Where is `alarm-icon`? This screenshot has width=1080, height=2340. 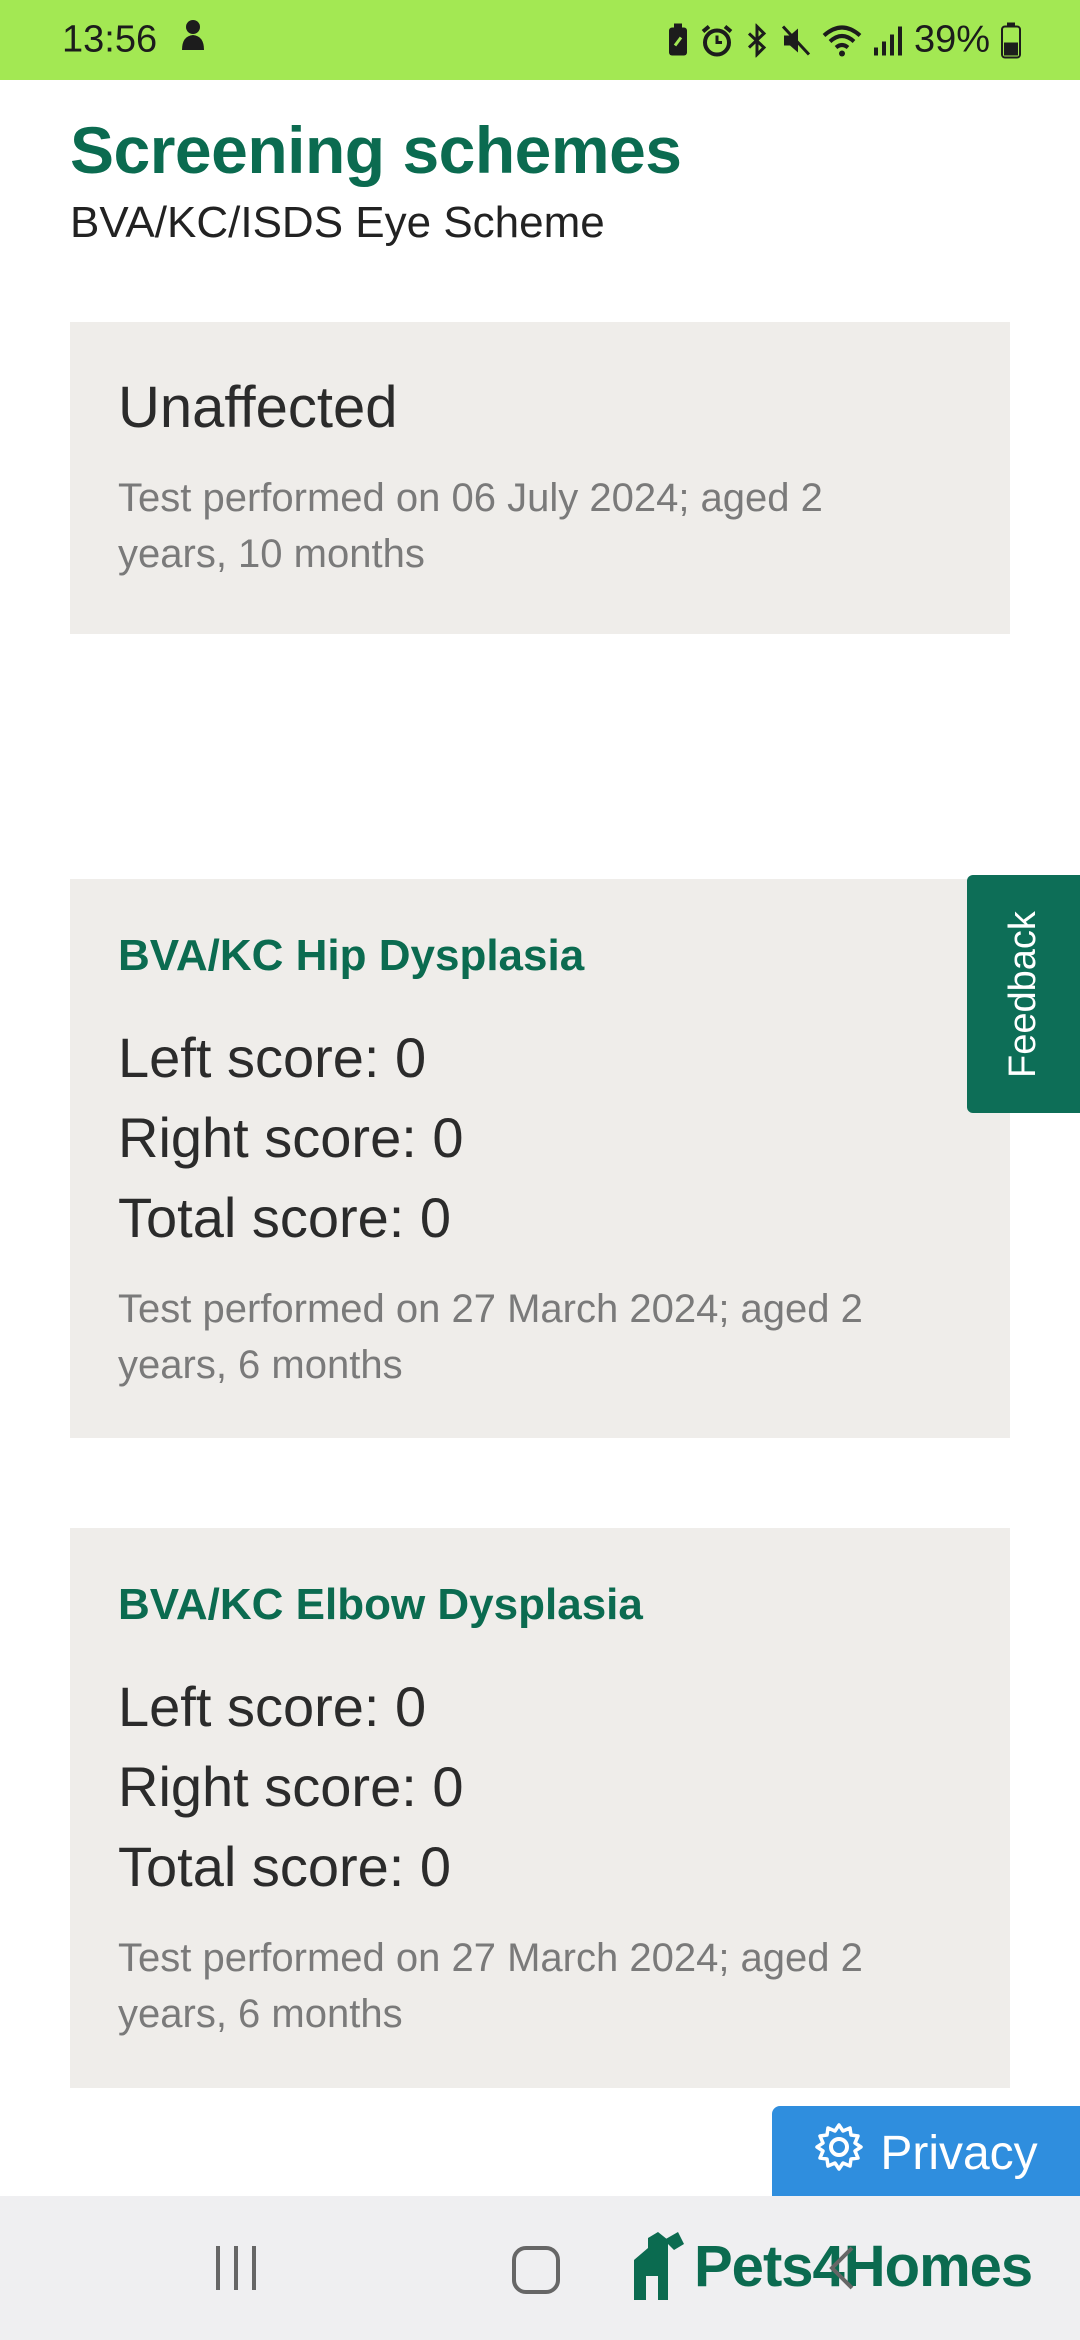
alarm-icon is located at coordinates (717, 40).